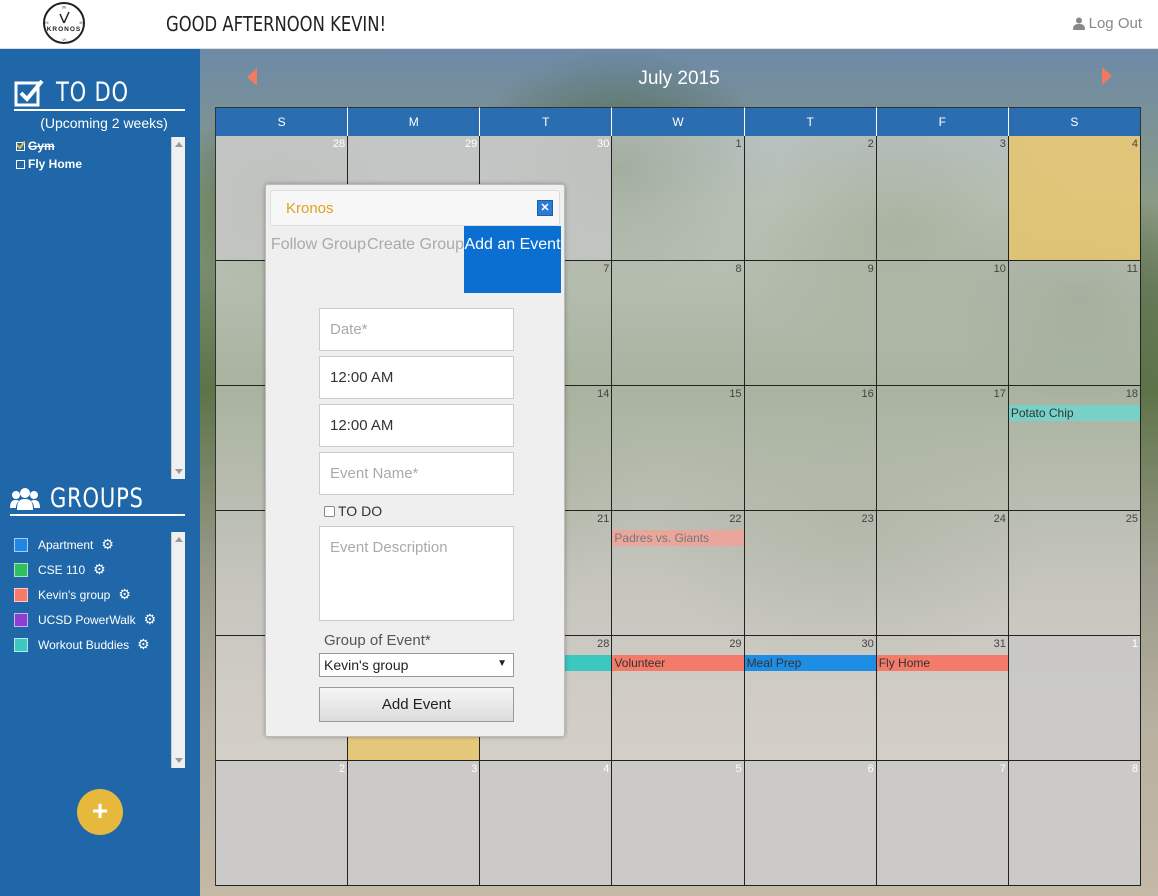 The height and width of the screenshot is (896, 1158). I want to click on checkbox-icon, so click(29, 92).